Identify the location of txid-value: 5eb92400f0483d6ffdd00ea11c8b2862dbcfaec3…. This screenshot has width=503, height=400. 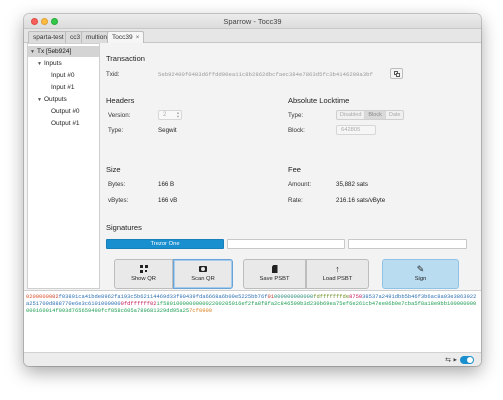
(265, 74).